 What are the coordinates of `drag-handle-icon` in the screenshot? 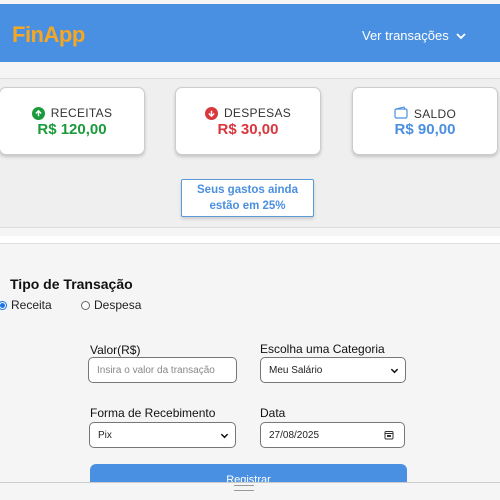 It's located at (244, 488).